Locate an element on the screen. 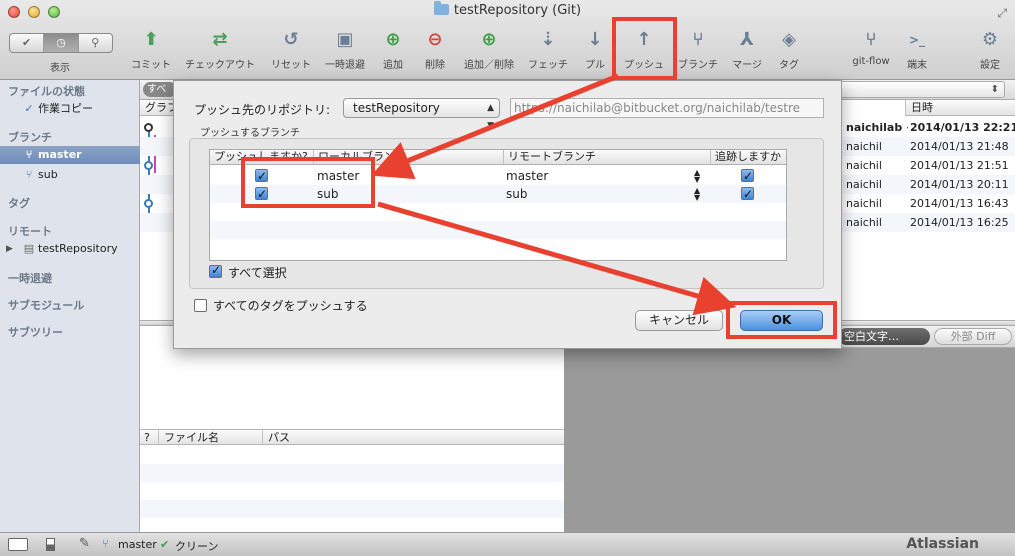 The height and width of the screenshot is (556, 1015). arrow-to-branches is located at coordinates (495, 126).